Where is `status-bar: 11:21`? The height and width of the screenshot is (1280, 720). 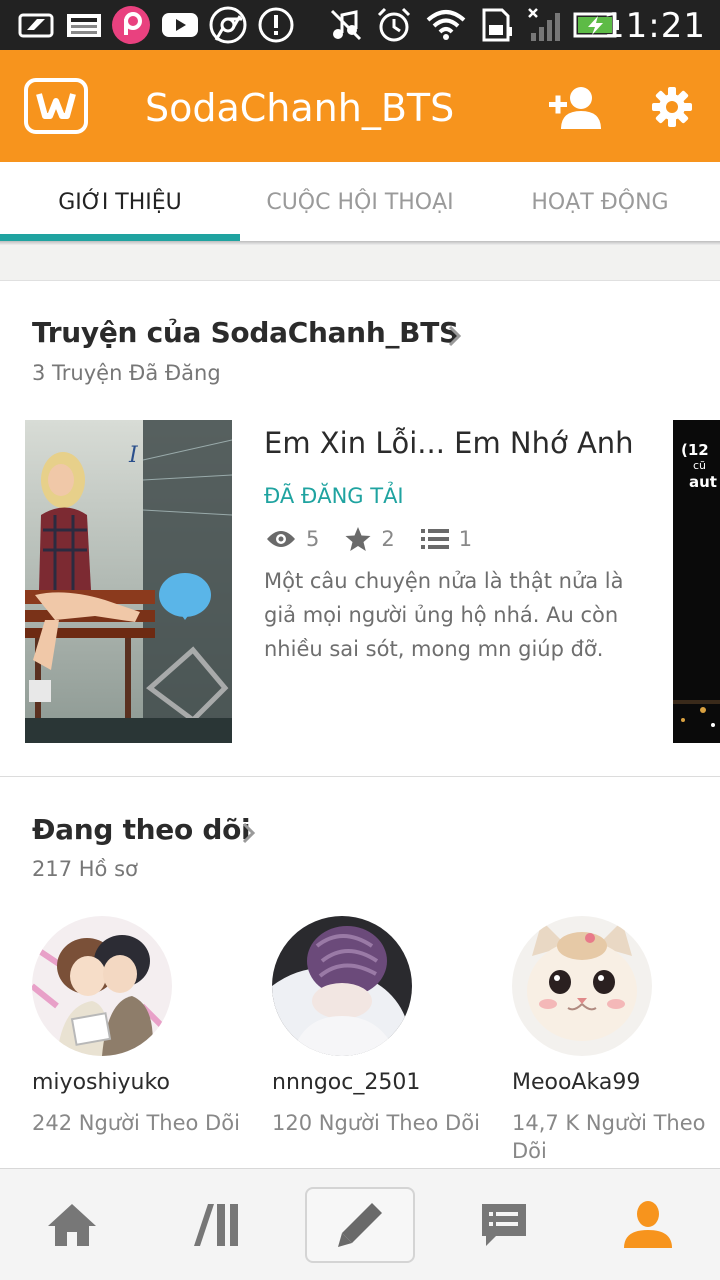 status-bar: 11:21 is located at coordinates (360, 25).